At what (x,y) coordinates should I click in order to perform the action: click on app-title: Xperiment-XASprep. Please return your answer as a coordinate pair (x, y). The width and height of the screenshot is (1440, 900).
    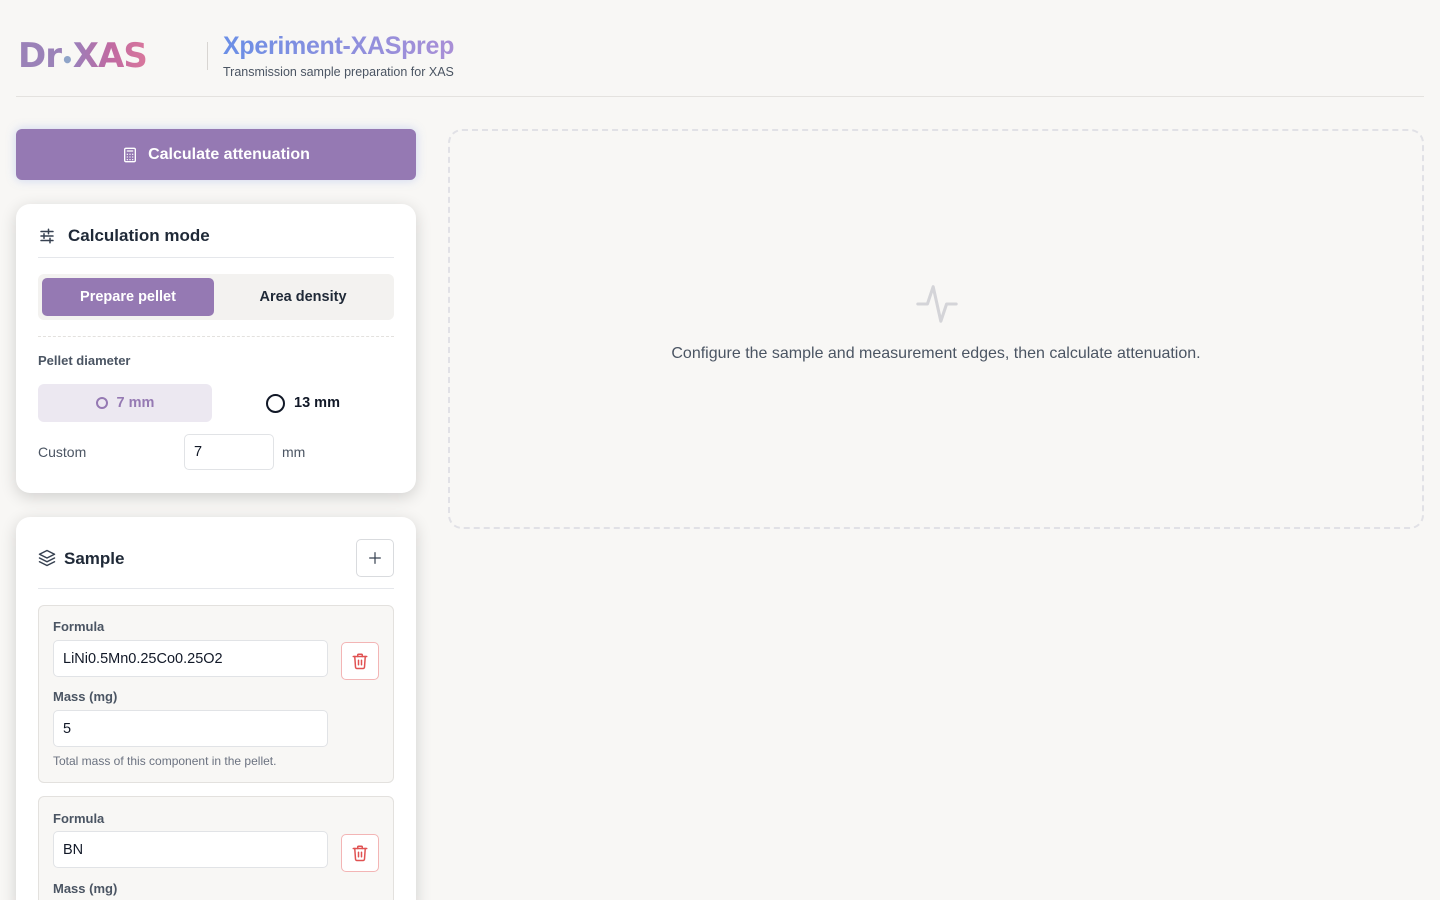
    Looking at the image, I should click on (339, 46).